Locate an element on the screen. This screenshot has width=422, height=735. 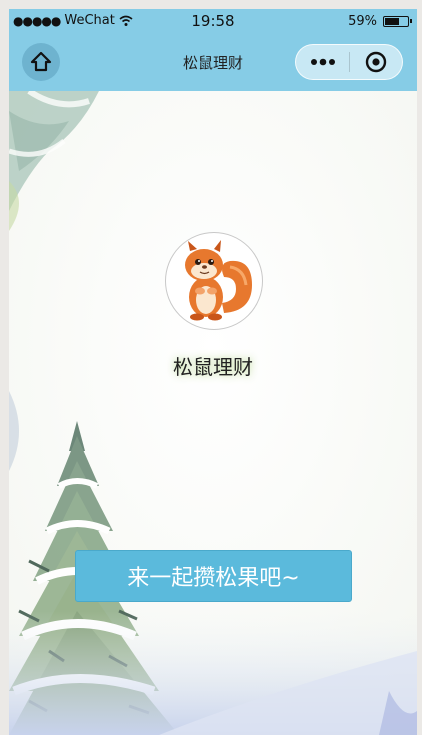
target-close-icon is located at coordinates (376, 62).